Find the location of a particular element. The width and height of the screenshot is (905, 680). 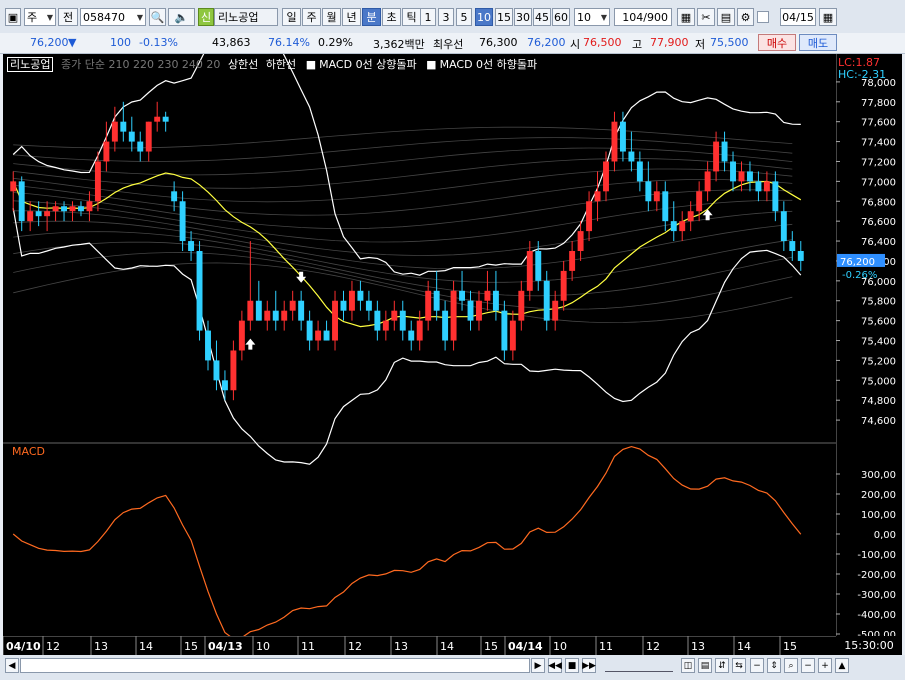

forward-icon: ▶▶ is located at coordinates (589, 665).